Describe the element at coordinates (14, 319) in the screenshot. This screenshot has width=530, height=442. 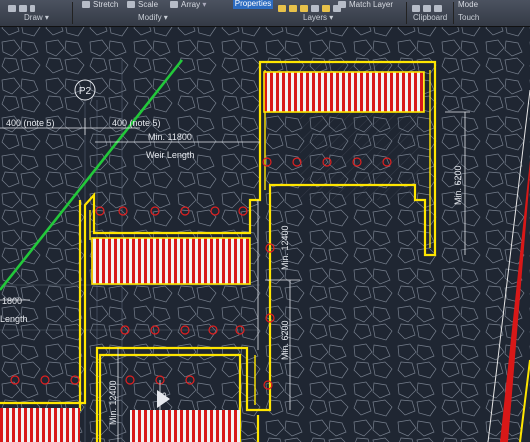
I see `length-label: Length` at that location.